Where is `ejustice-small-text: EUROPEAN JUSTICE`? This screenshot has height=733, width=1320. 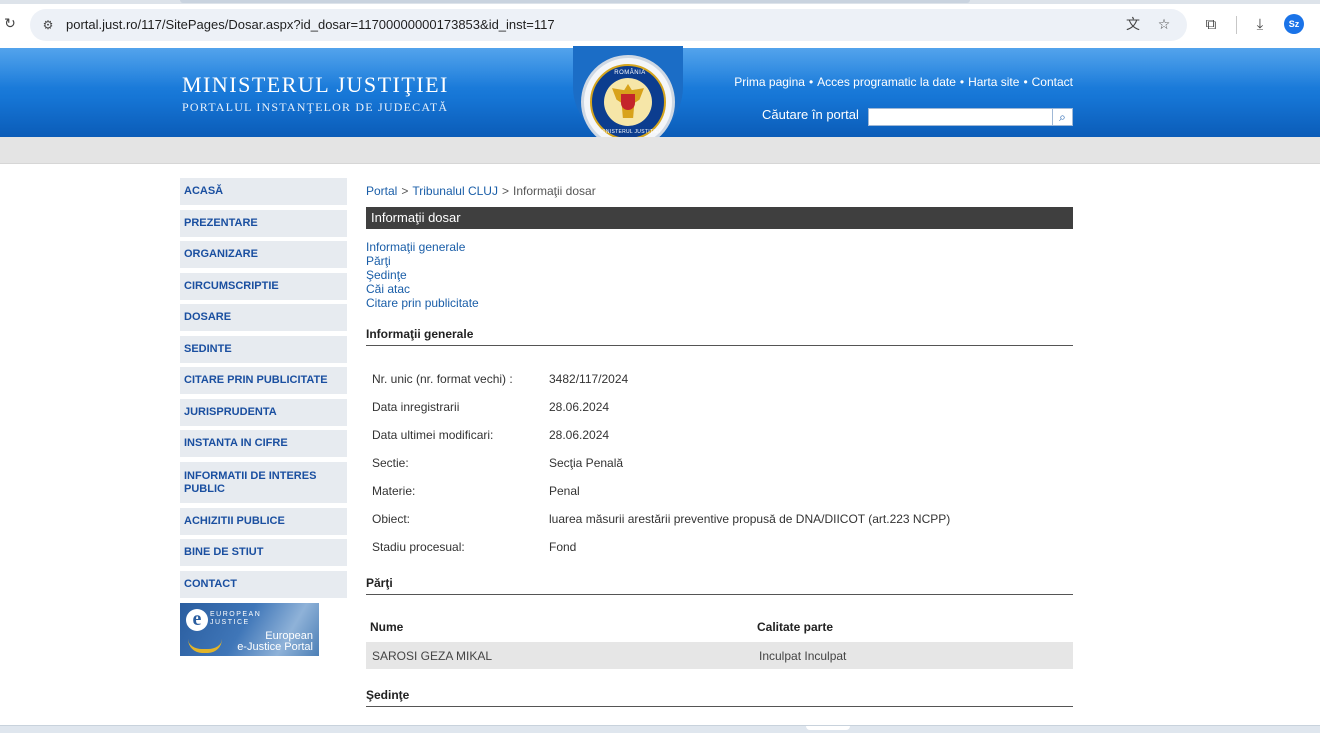
ejustice-small-text: EUROPEAN JUSTICE is located at coordinates (236, 618).